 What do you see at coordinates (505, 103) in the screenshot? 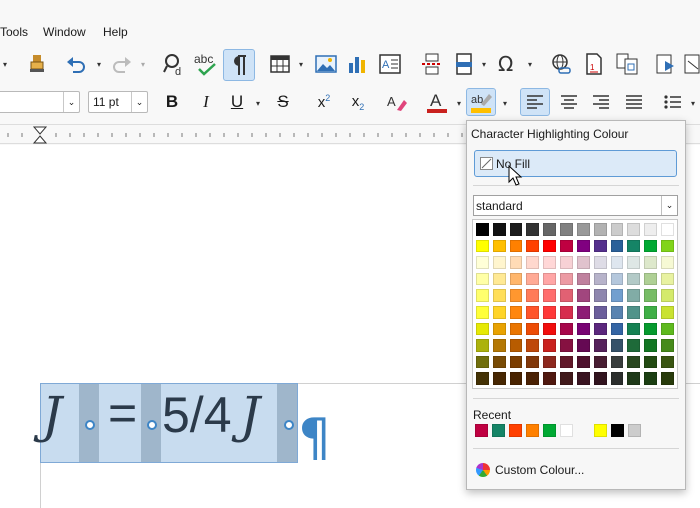
I see `highlighting-color-dropdown: ▾` at bounding box center [505, 103].